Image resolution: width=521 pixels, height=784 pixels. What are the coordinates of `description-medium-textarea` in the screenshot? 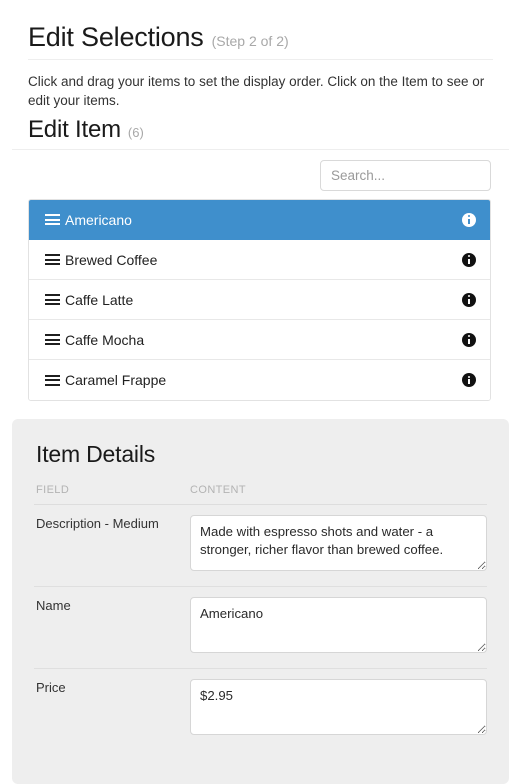 It's located at (338, 543).